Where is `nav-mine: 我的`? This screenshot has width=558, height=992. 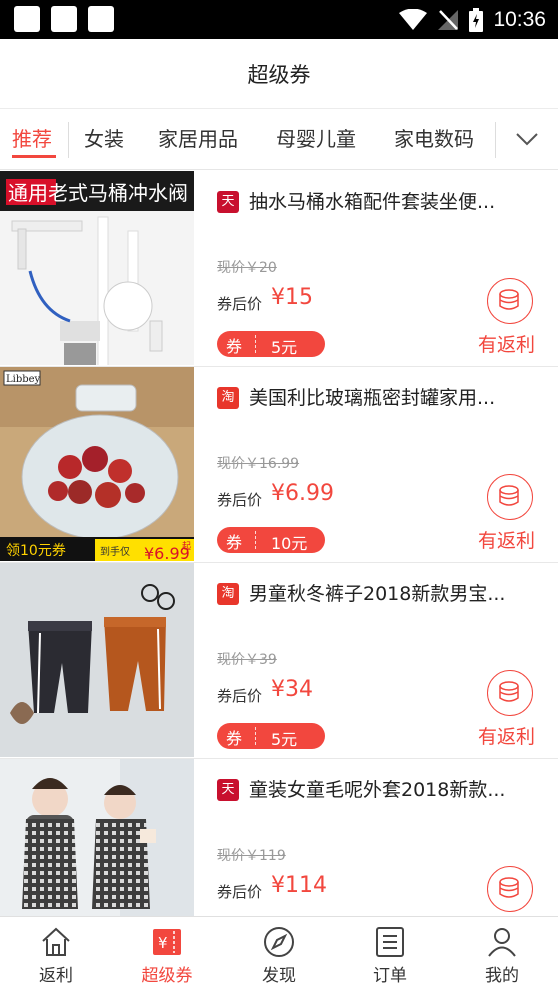 nav-mine: 我的 is located at coordinates (502, 954).